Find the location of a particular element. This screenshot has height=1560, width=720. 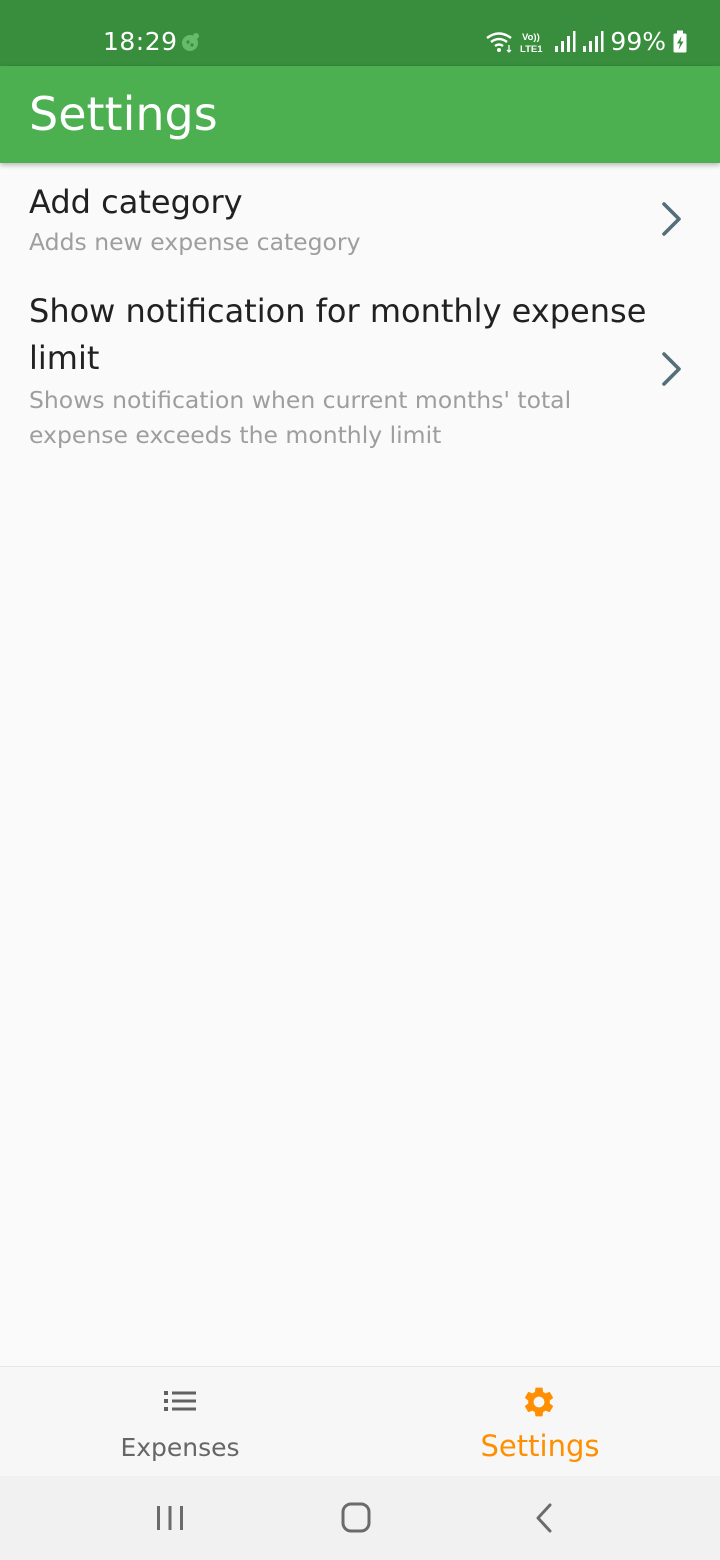

system-navigation-bar is located at coordinates (360, 1518).